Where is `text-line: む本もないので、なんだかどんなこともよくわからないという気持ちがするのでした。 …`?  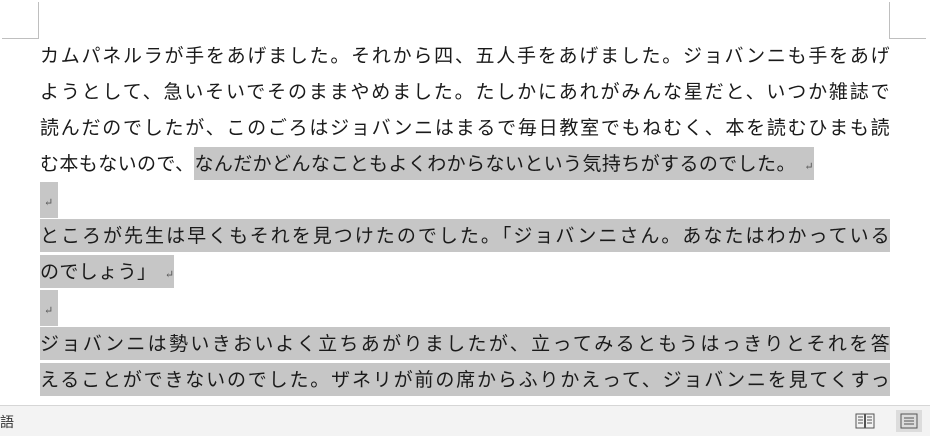
text-line: む本もないので、なんだかどんなこともよくわからないという気持ちがするのでした。 … is located at coordinates (465, 164).